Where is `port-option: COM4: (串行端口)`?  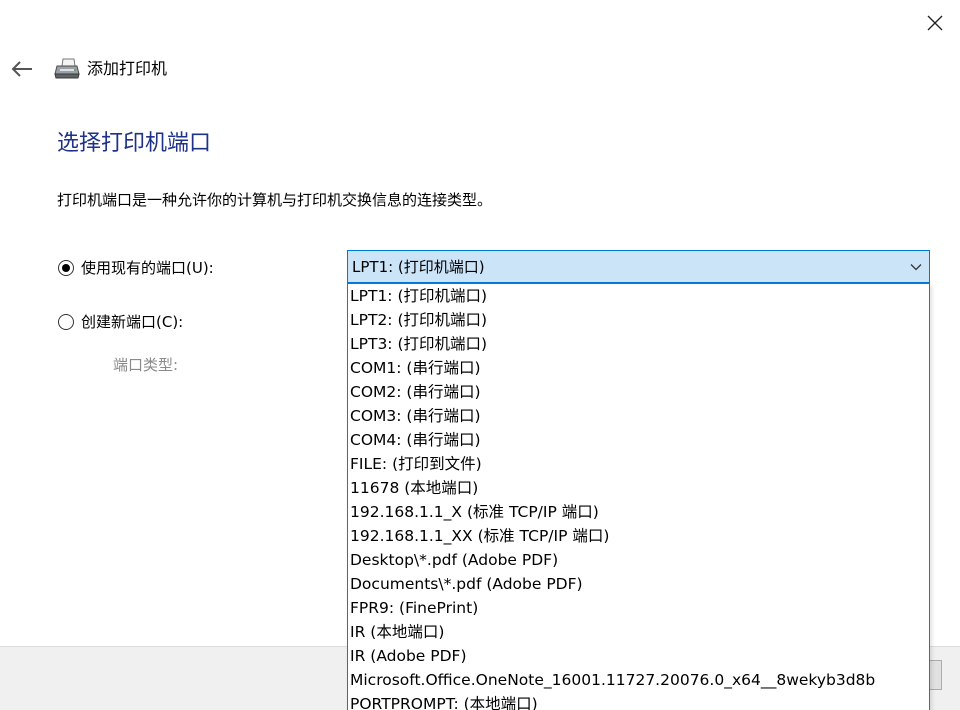
port-option: COM4: (串行端口) is located at coordinates (638, 440).